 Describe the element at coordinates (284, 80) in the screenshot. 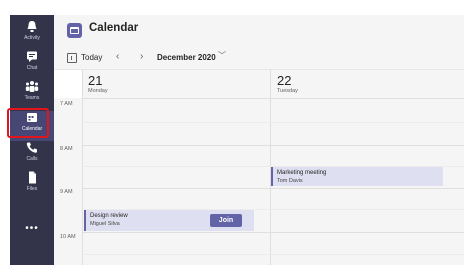

I see `day-number: 22` at that location.